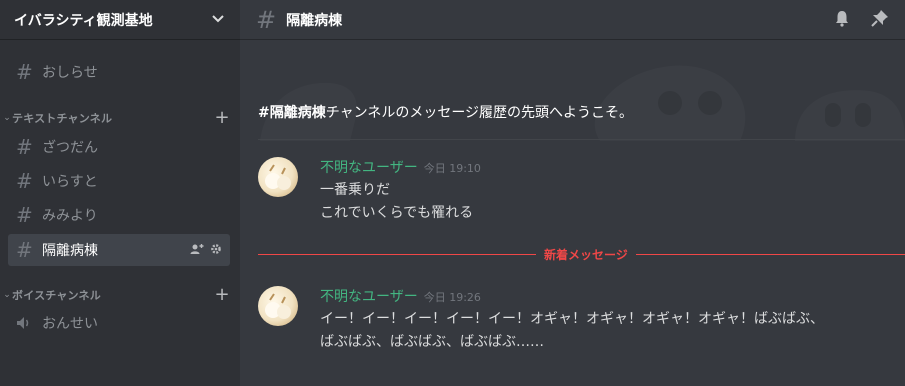 This screenshot has width=905, height=386. What do you see at coordinates (314, 20) in the screenshot?
I see `channel-title: 隔離病棟` at bounding box center [314, 20].